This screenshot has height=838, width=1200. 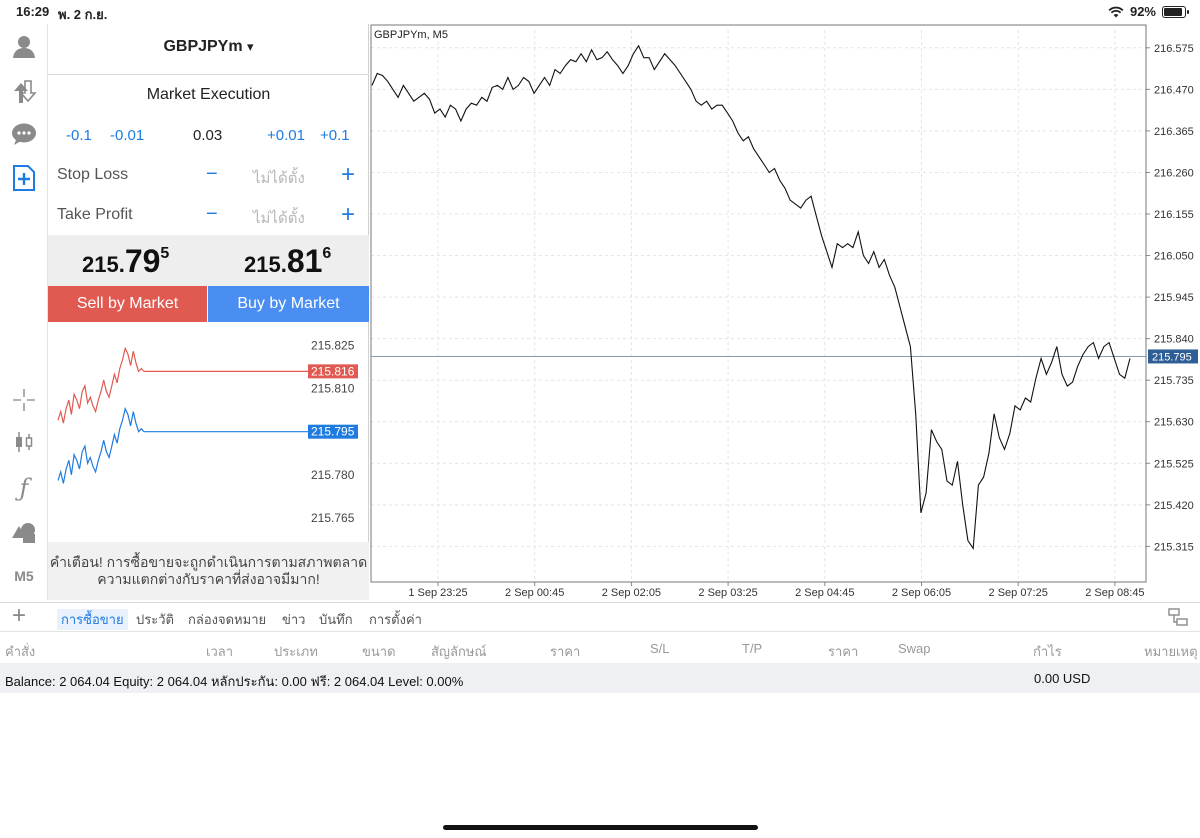 I want to click on y-tick-label: 215.945, so click(x=1174, y=298).